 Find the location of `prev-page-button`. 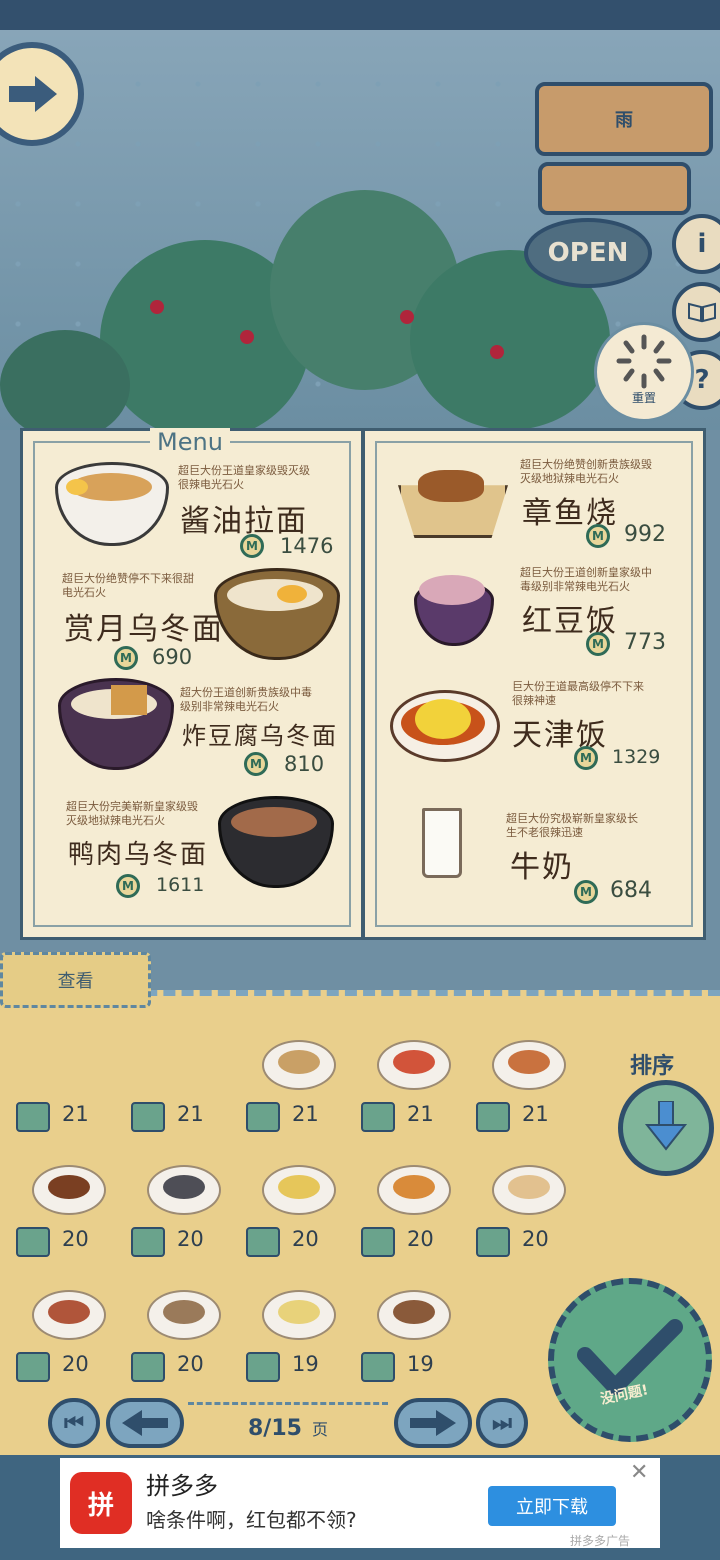

prev-page-button is located at coordinates (145, 1423).